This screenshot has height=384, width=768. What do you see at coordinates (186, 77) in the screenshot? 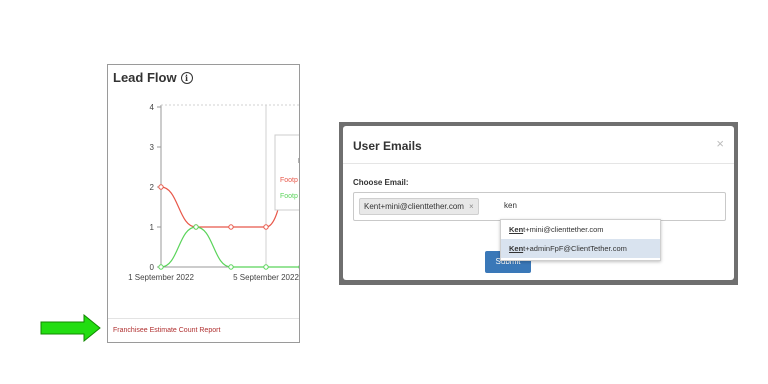
I see `info-icon: i` at bounding box center [186, 77].